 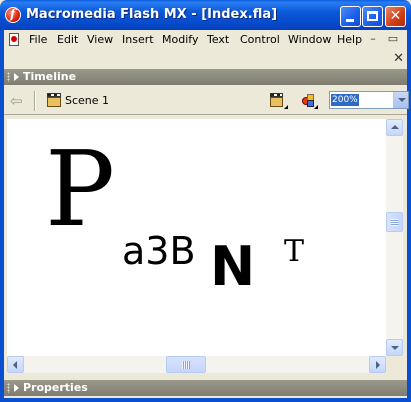 I want to click on mdi-restore-button: ▭, so click(x=393, y=40).